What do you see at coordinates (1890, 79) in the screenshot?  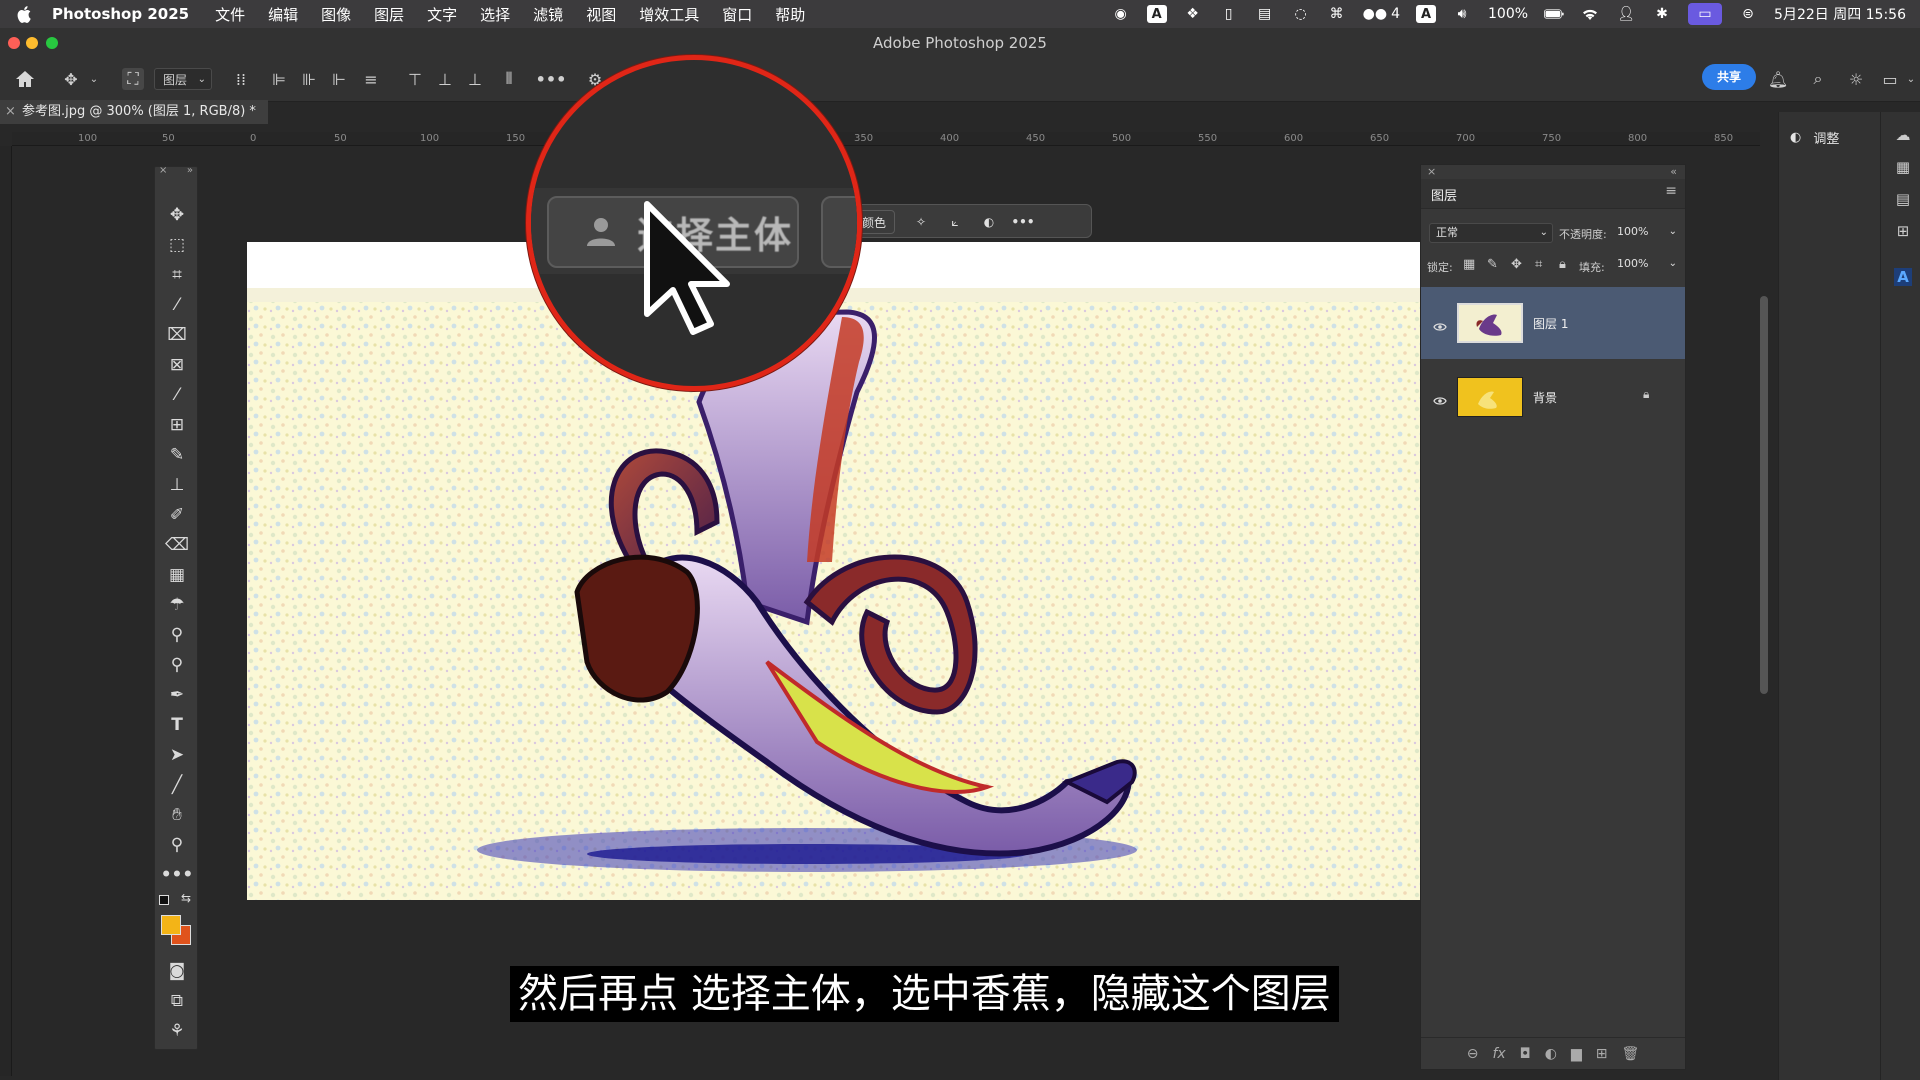 I see `workspace-icon: ▭` at bounding box center [1890, 79].